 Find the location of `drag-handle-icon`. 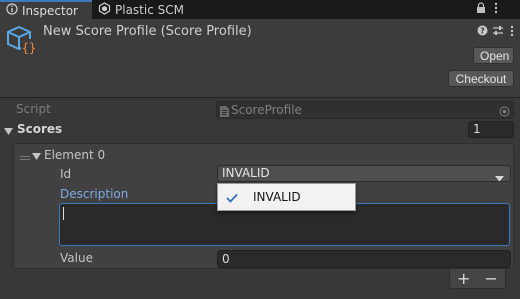

drag-handle-icon is located at coordinates (25, 157).